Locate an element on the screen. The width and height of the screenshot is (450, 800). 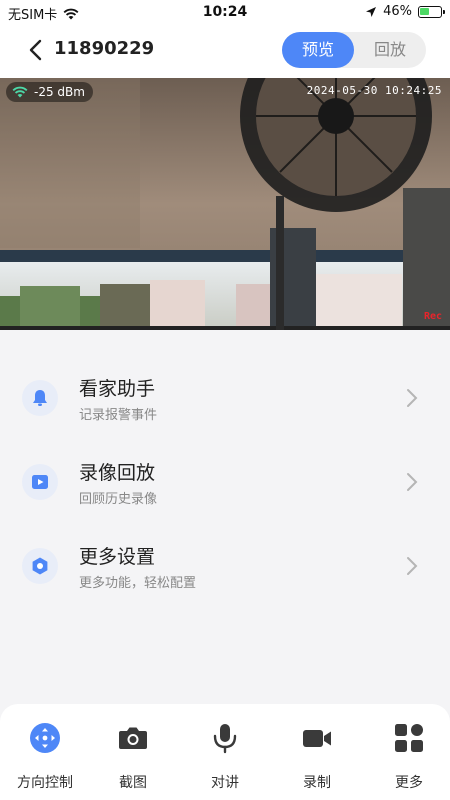
status-bar: 无SIM卡 10:24 46% is located at coordinates (225, 12).